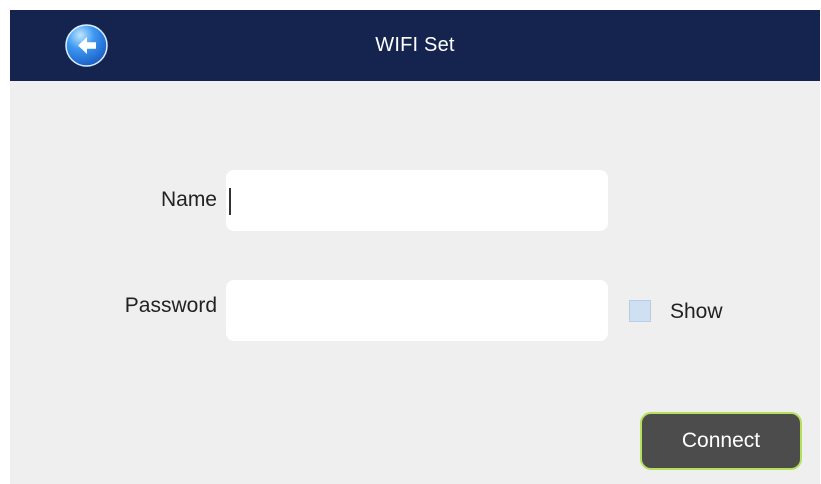 The height and width of the screenshot is (484, 821). Describe the element at coordinates (230, 201) in the screenshot. I see `text-cursor` at that location.